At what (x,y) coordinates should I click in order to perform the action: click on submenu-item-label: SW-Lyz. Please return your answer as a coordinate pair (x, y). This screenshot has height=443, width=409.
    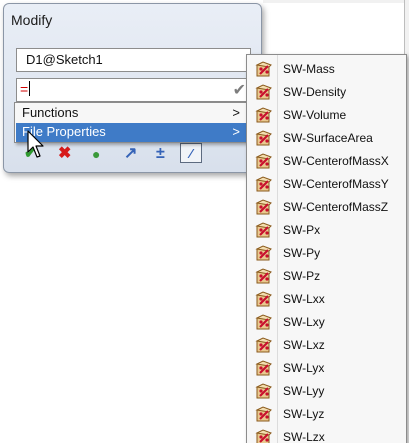
    Looking at the image, I should click on (304, 414).